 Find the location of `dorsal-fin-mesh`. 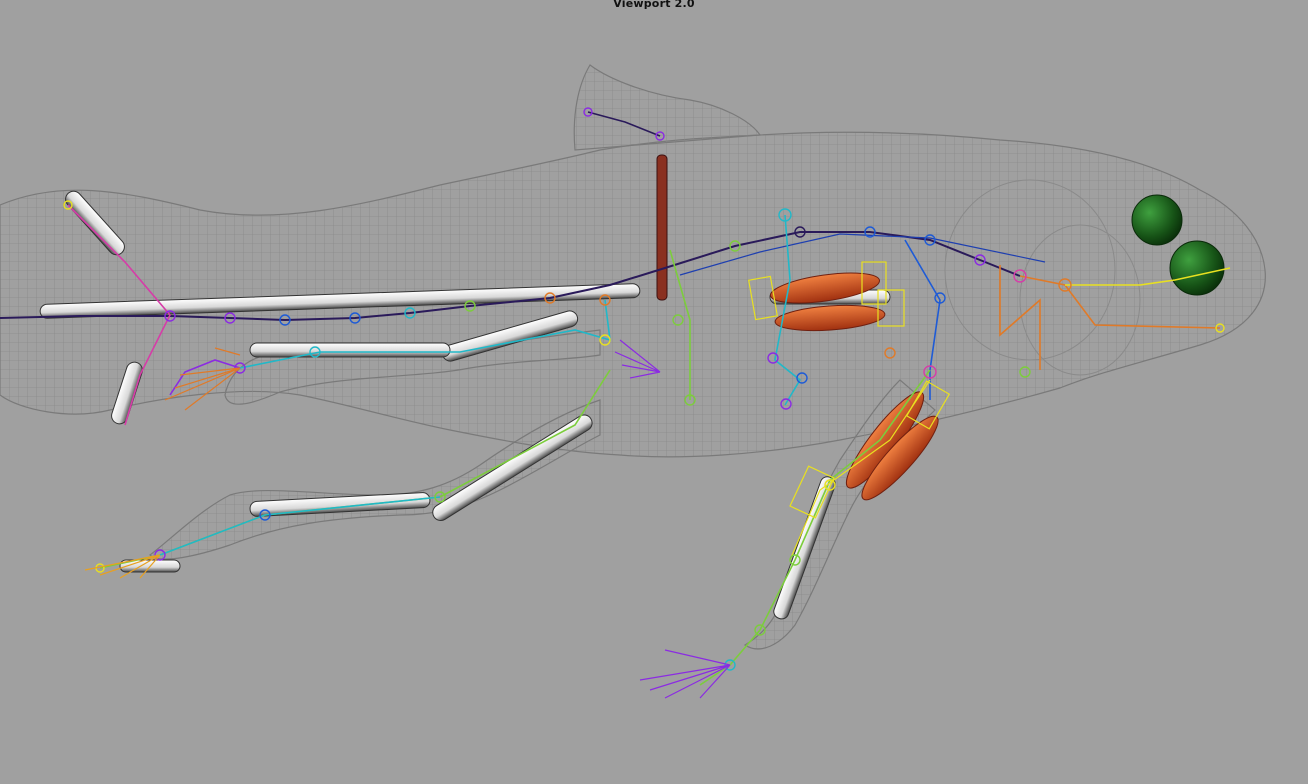

dorsal-fin-mesh is located at coordinates (667, 107).